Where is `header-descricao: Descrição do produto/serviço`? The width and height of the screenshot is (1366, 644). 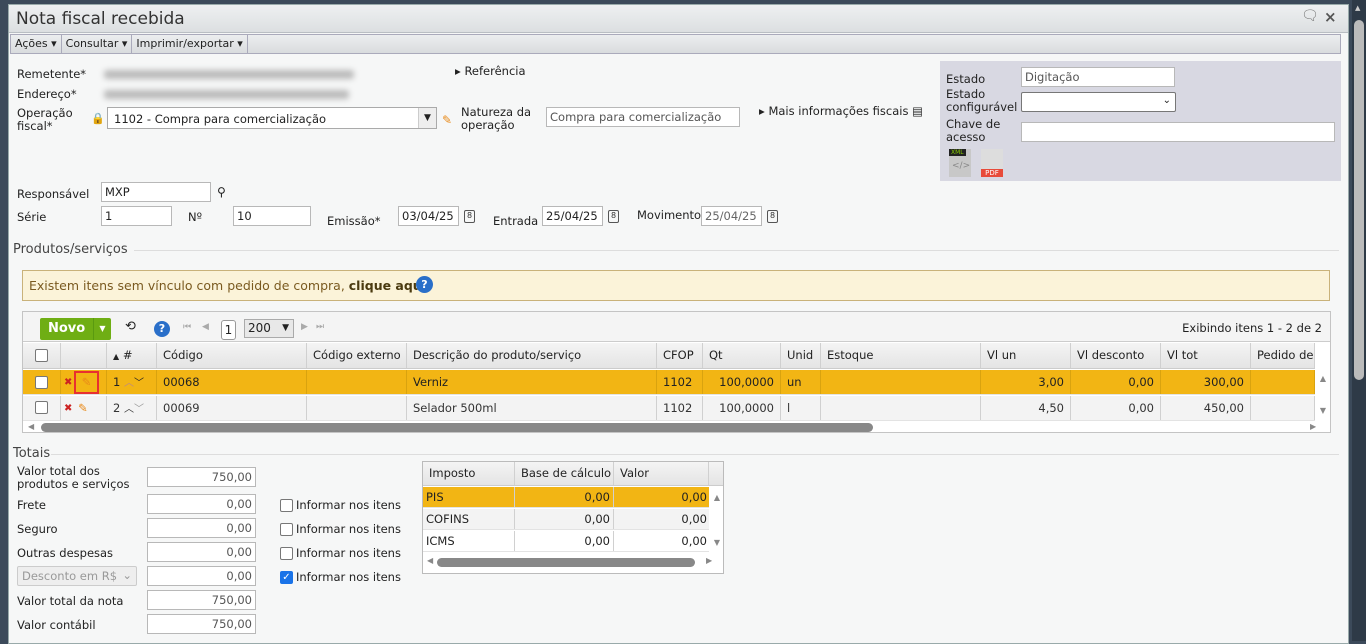 header-descricao: Descrição do produto/serviço is located at coordinates (532, 355).